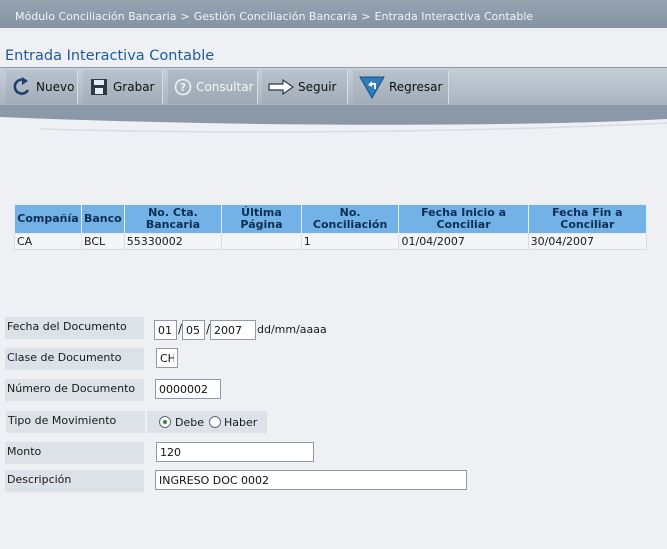 The width and height of the screenshot is (667, 549). What do you see at coordinates (350, 219) in the screenshot?
I see `column-header-conciliation-no: No. Conciliación` at bounding box center [350, 219].